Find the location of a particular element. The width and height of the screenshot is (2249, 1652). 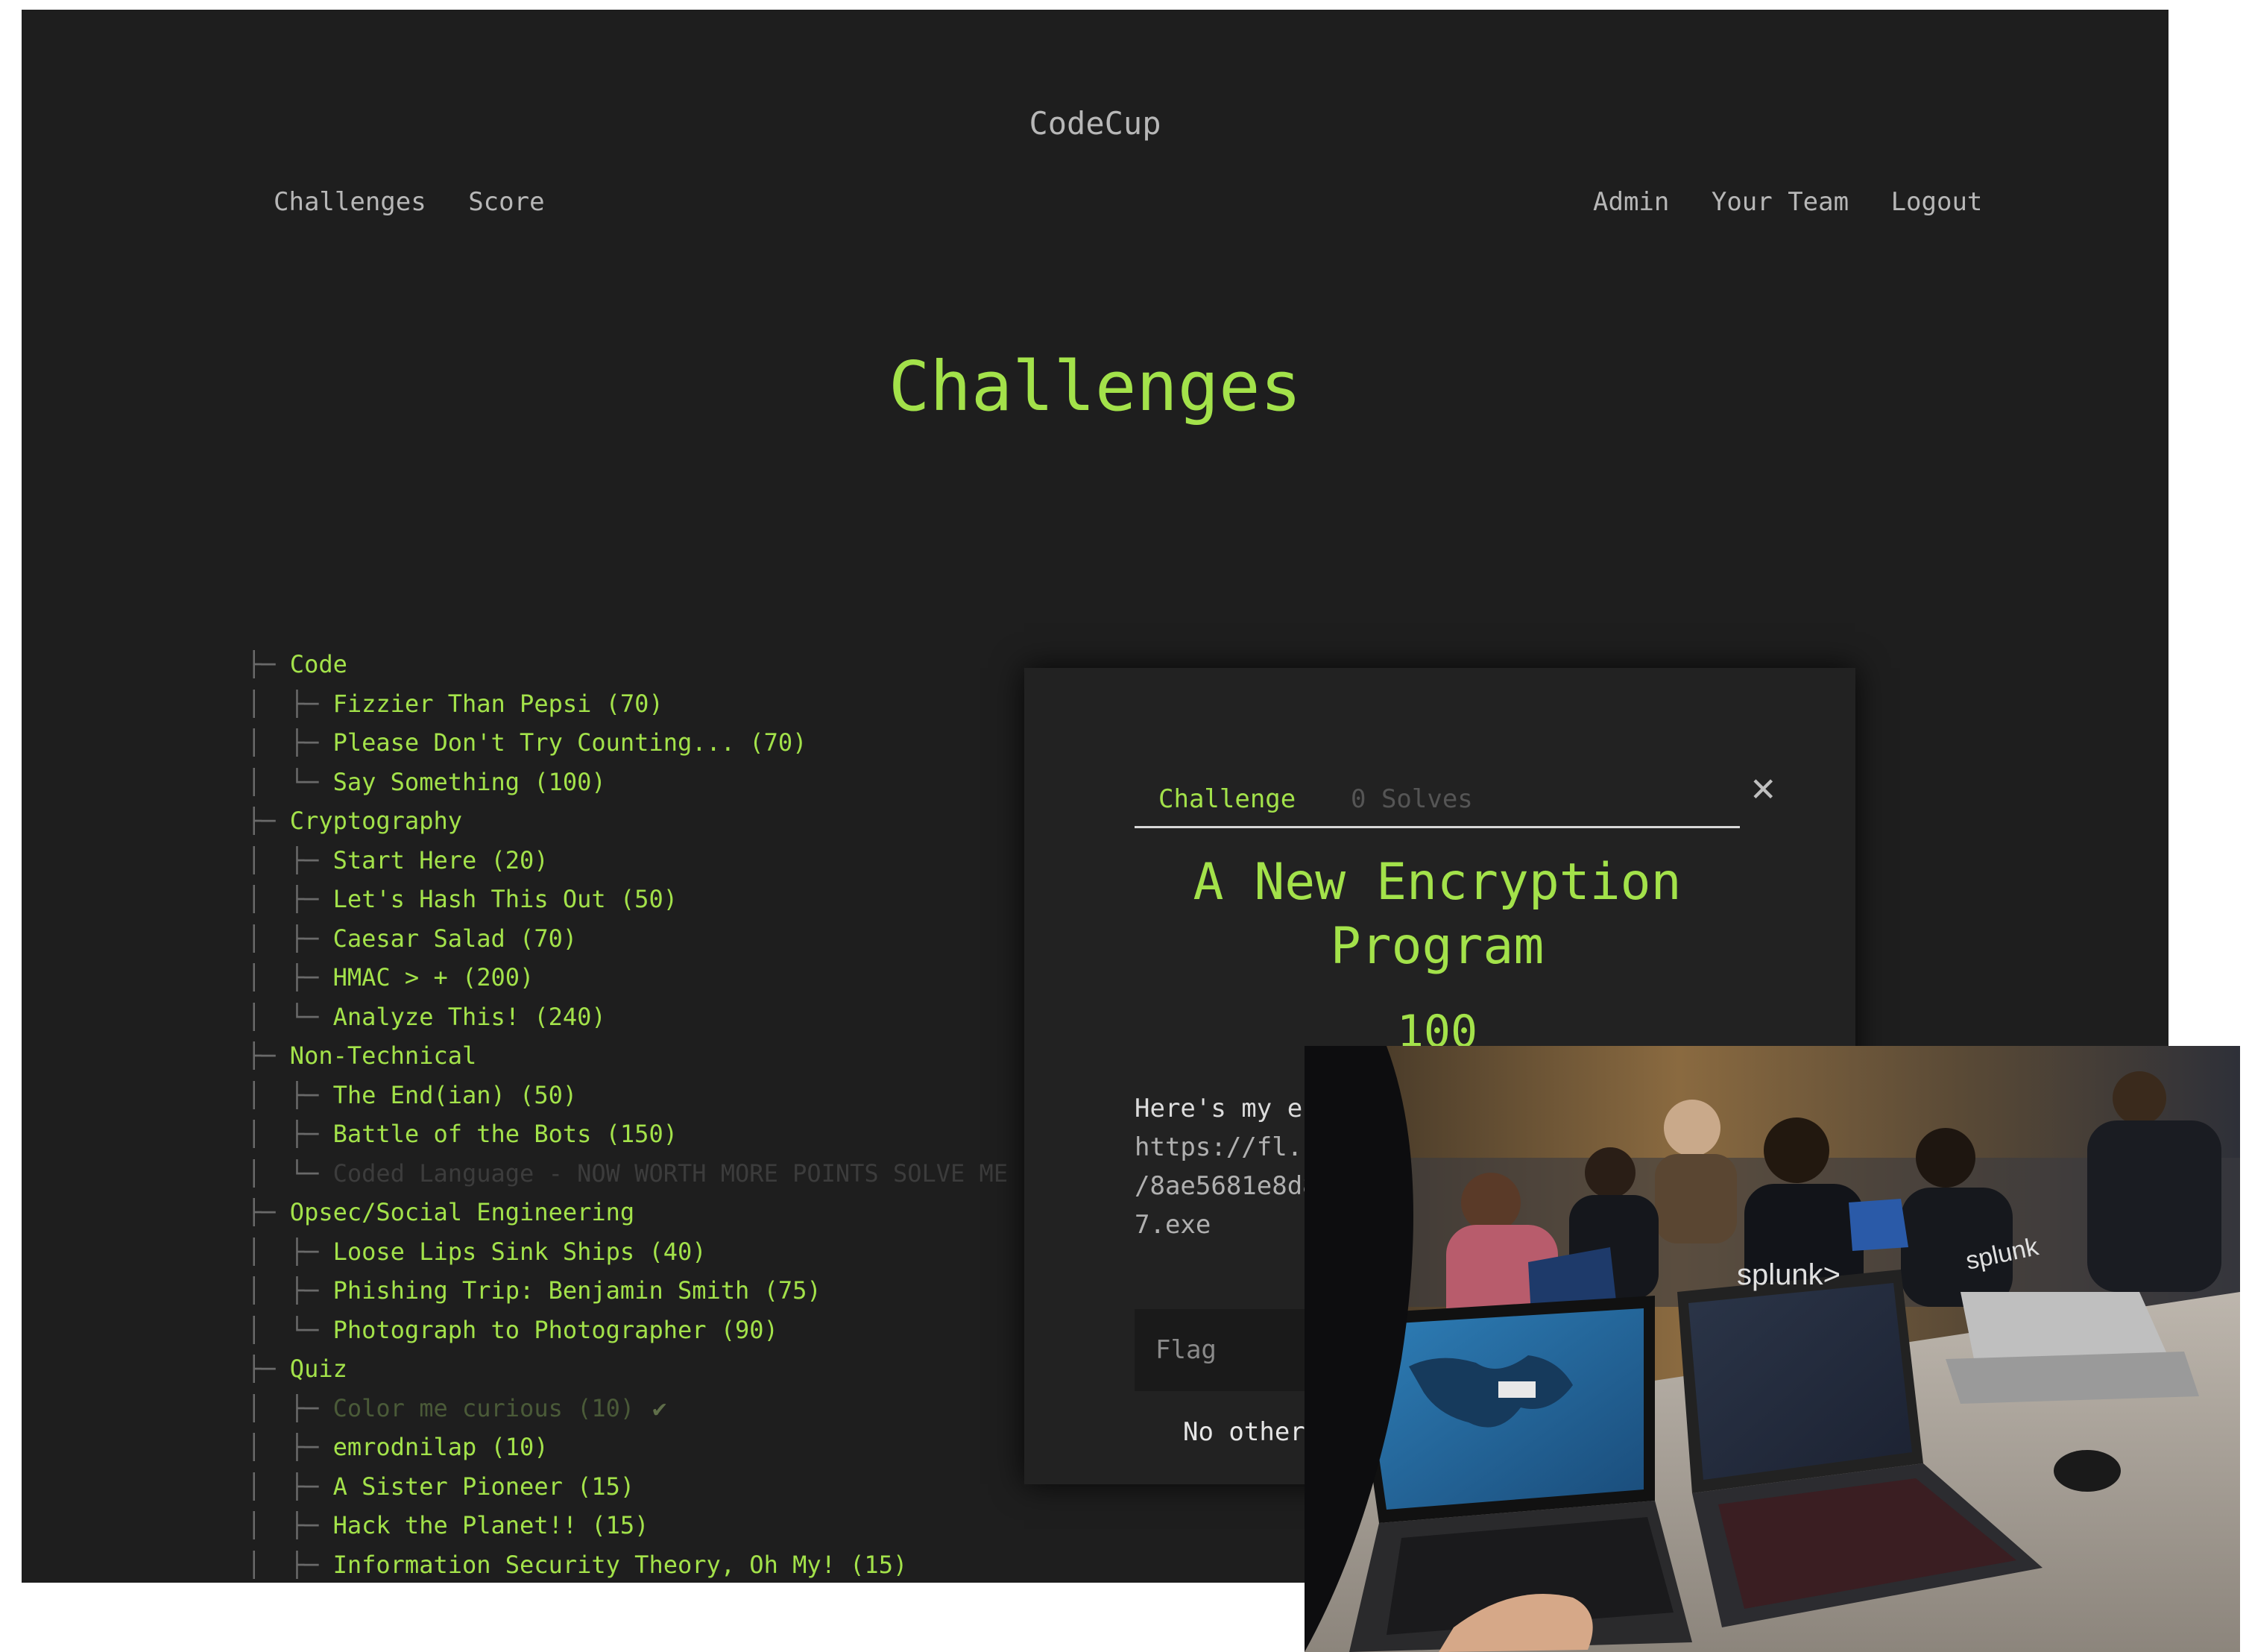

category-row: ├─ Cryptography is located at coordinates (354, 820).